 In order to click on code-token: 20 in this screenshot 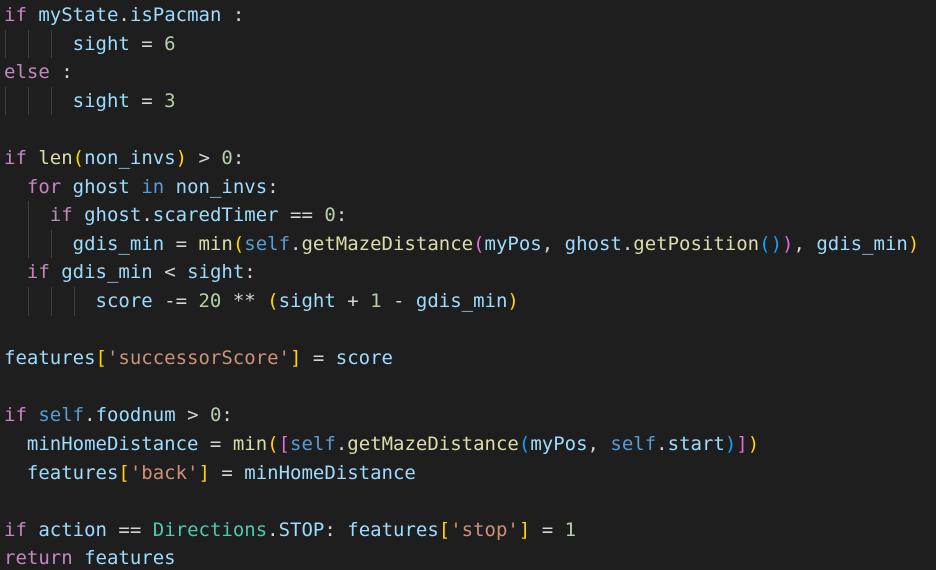, I will do `click(210, 301)`.